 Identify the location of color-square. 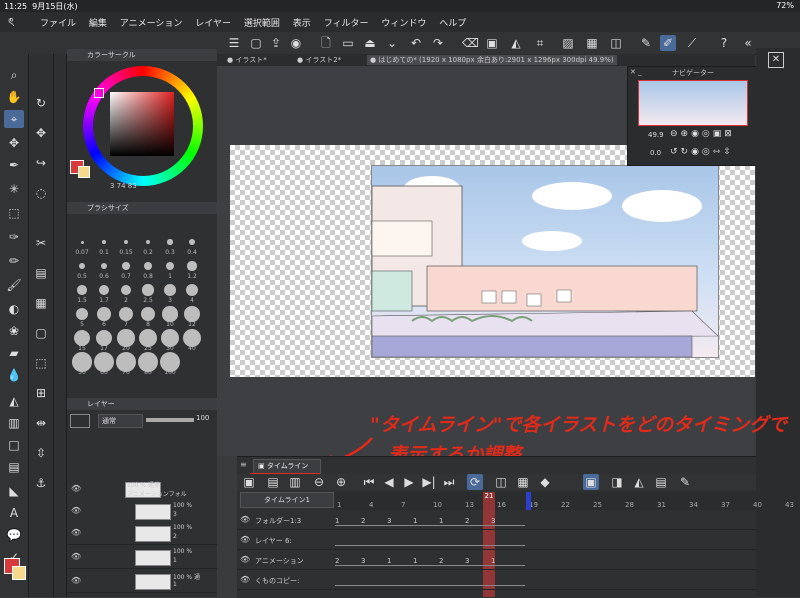
(142, 124).